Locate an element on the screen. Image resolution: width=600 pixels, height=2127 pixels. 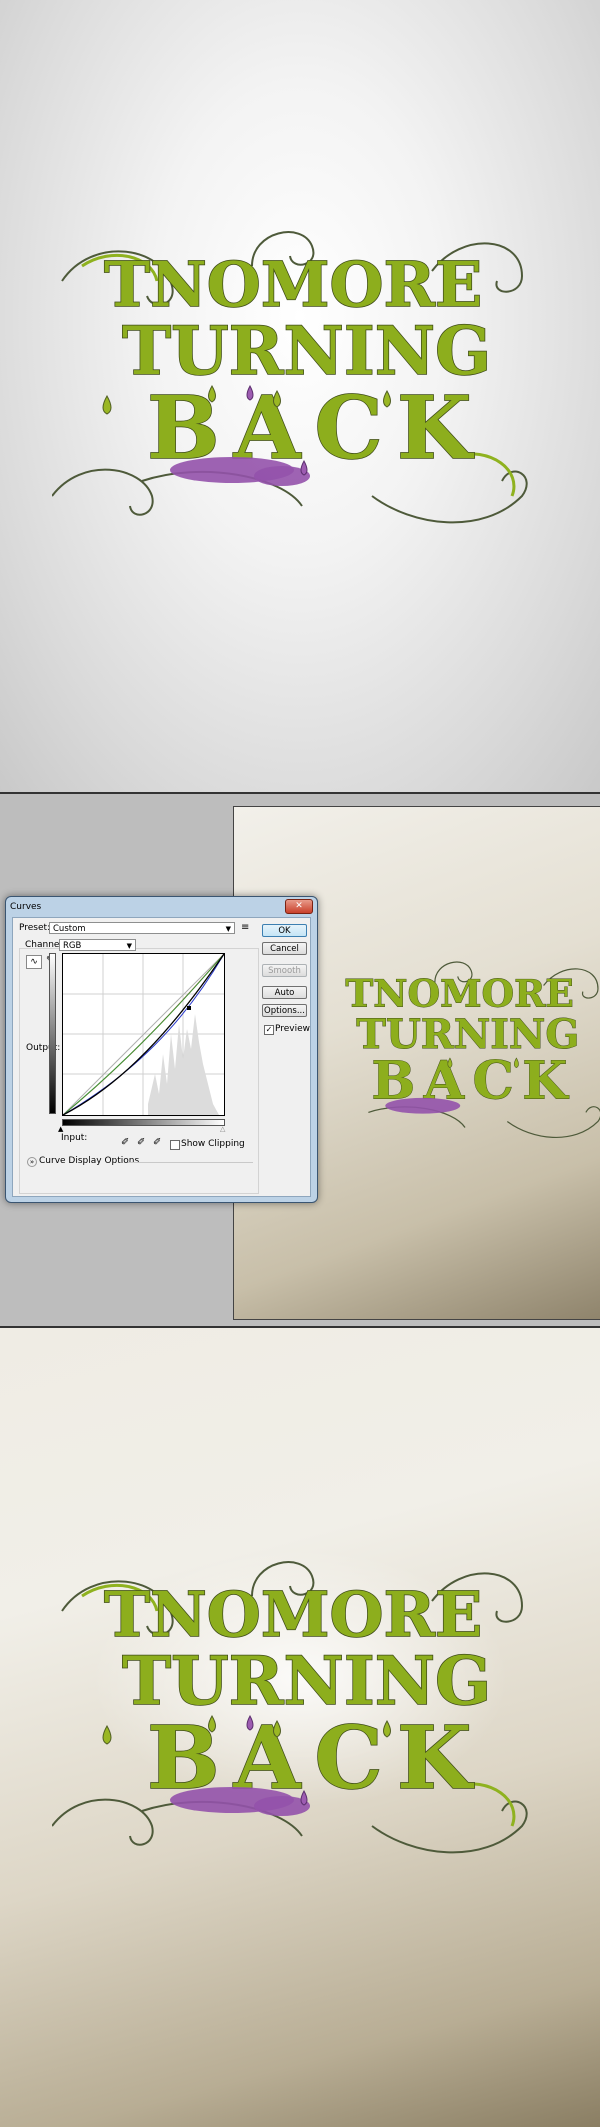
smooth-button: Smooth is located at coordinates (284, 970).